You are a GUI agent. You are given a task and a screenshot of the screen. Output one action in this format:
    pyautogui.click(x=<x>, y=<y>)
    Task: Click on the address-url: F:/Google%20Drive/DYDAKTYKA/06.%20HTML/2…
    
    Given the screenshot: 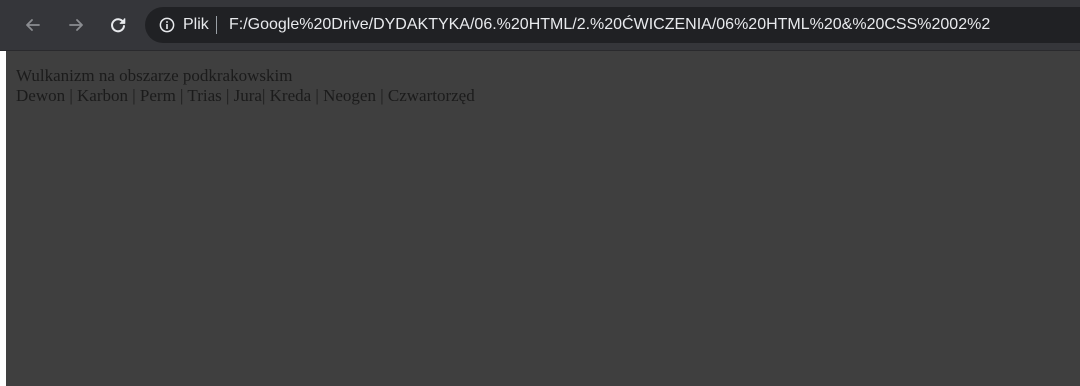 What is the action you would take?
    pyautogui.click(x=609, y=25)
    